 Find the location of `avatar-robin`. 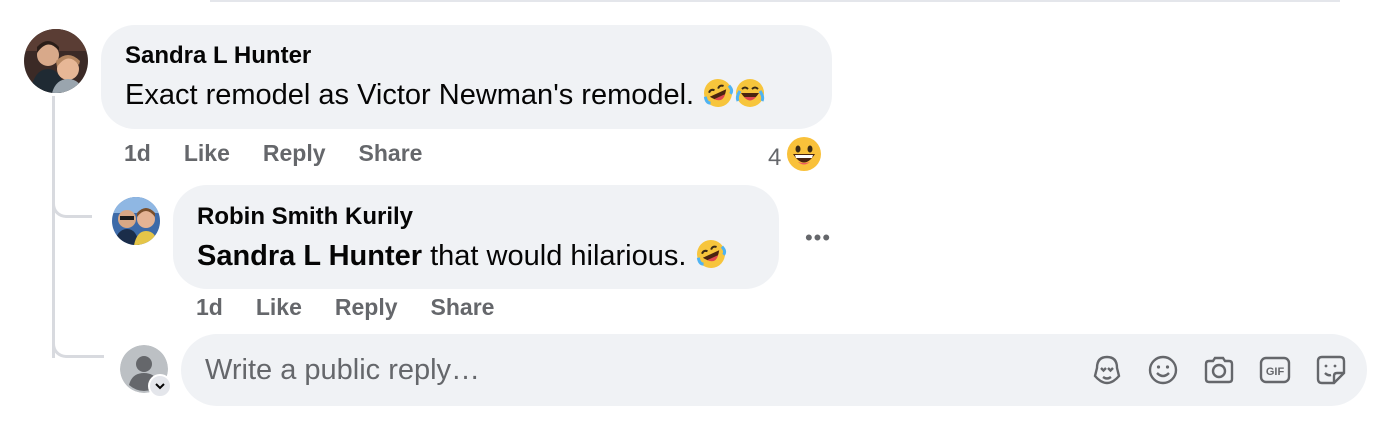

avatar-robin is located at coordinates (136, 221).